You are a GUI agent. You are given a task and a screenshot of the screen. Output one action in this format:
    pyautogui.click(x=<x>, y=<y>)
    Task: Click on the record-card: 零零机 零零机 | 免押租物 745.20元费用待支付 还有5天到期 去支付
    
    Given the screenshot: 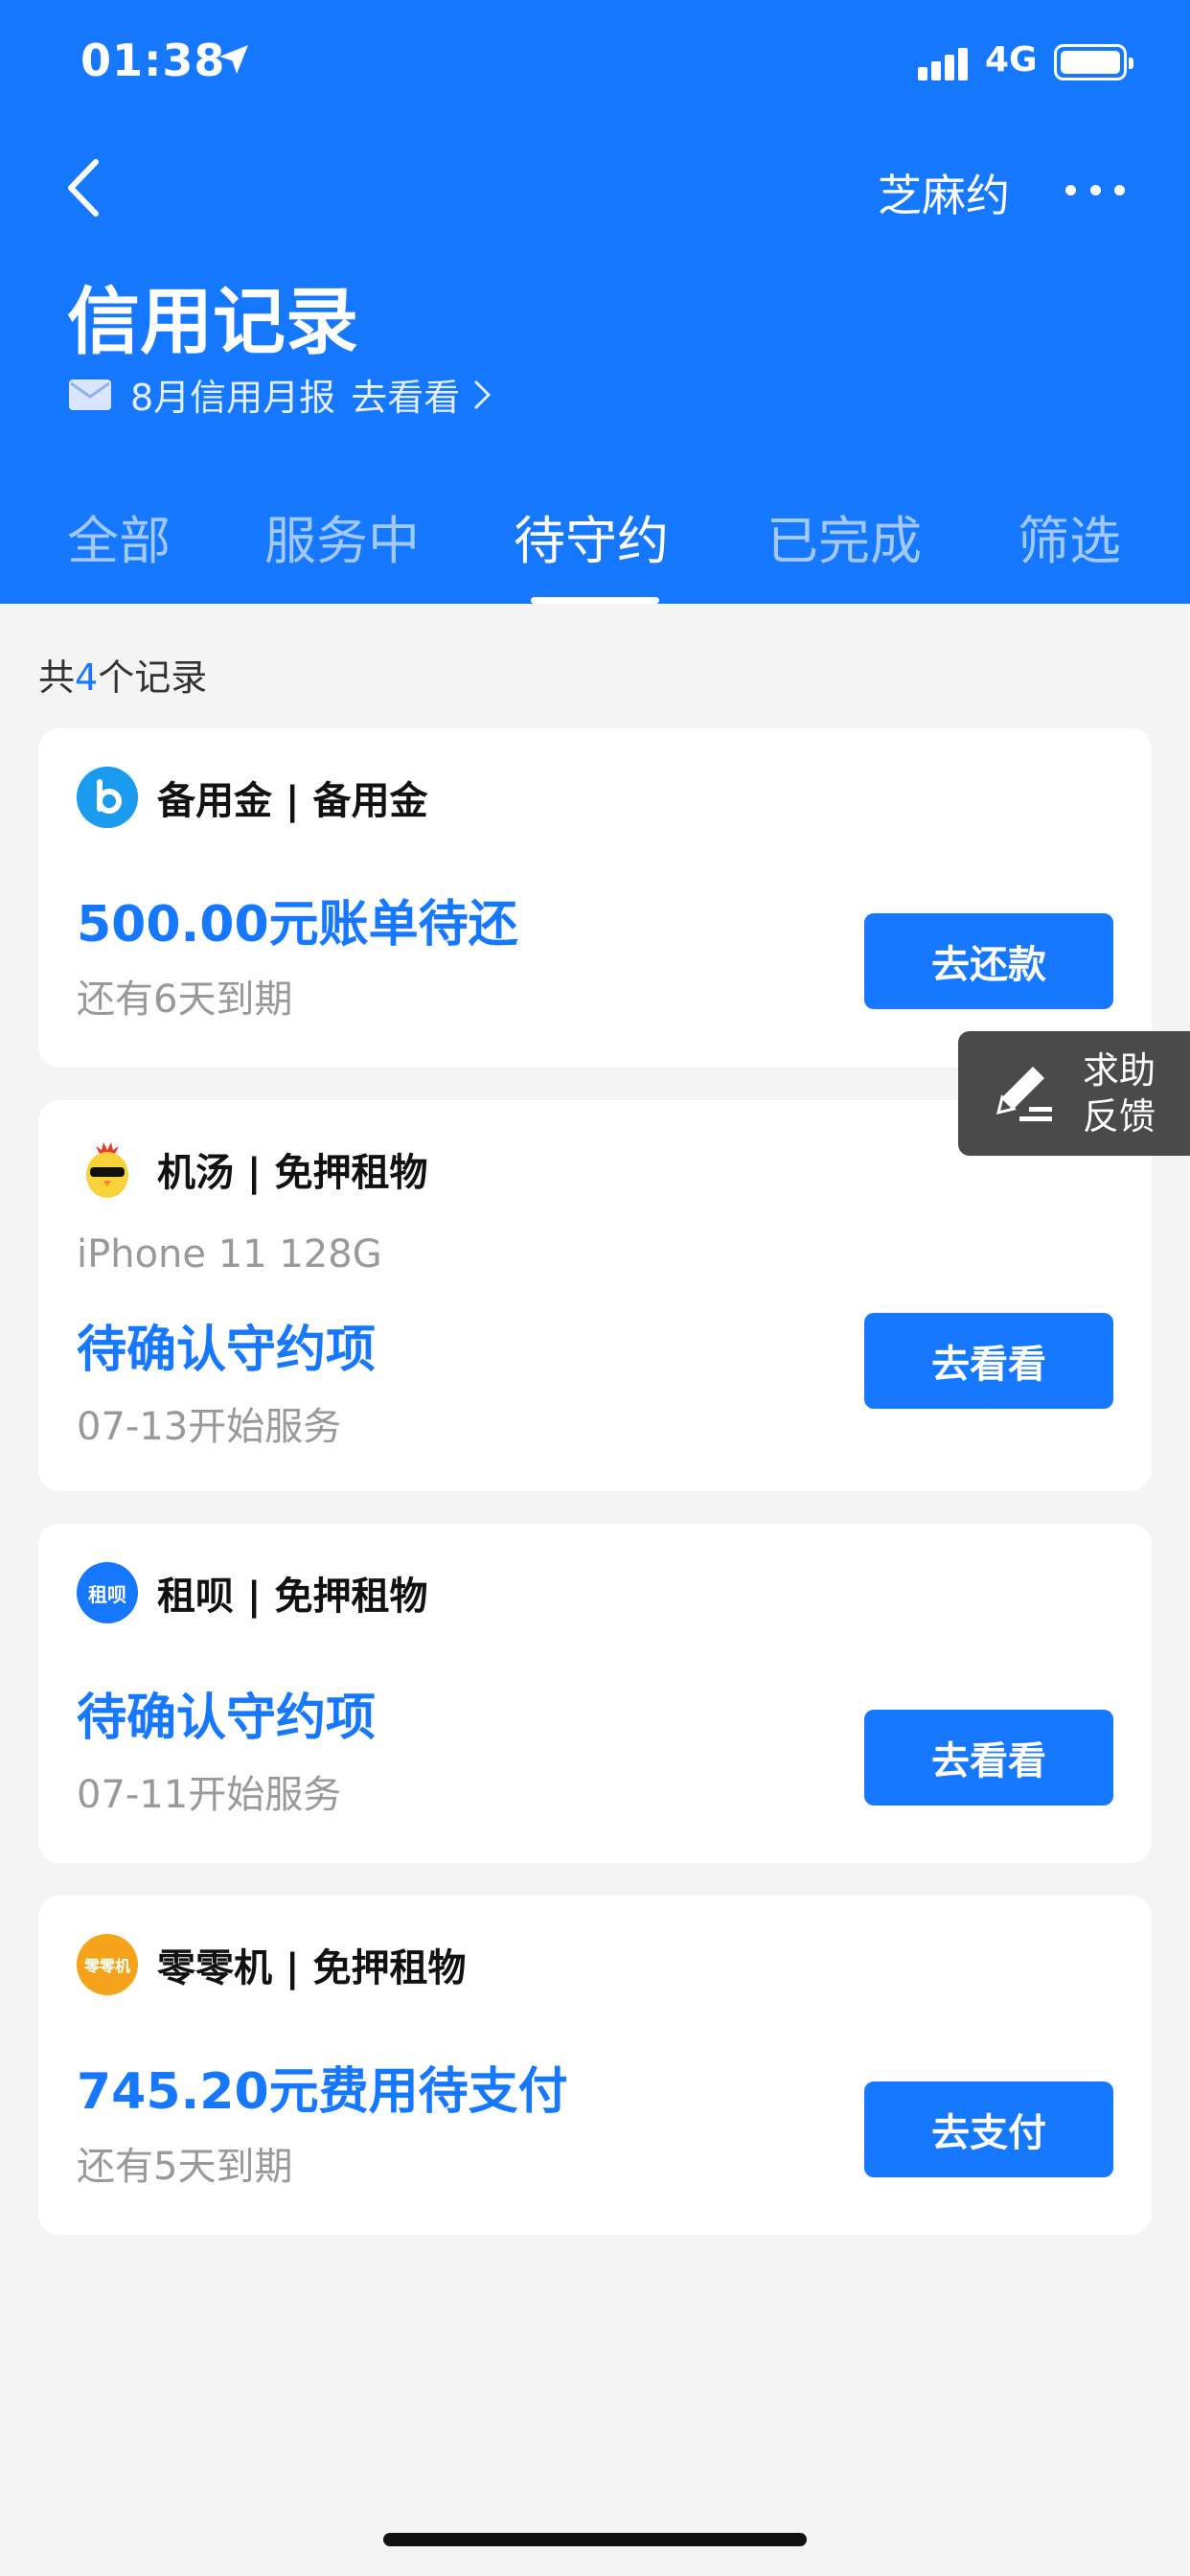 What is the action you would take?
    pyautogui.click(x=595, y=2065)
    